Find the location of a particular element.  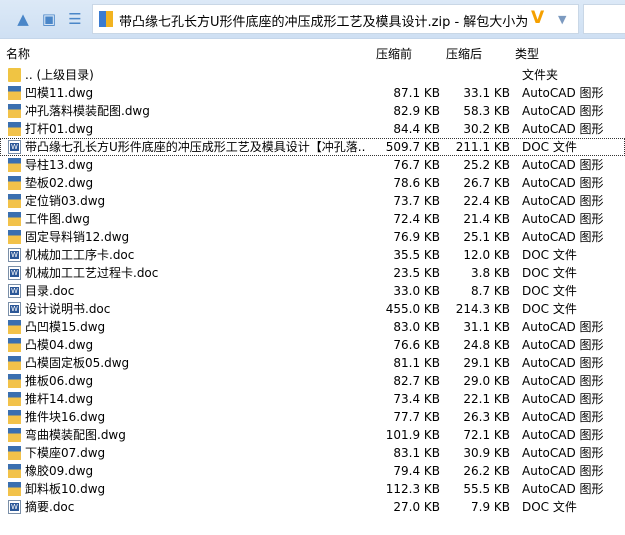

file-row: 推杆14.dwg 73.4 KB 22.1 KB AutoCAD 图形 is located at coordinates (312, 399).